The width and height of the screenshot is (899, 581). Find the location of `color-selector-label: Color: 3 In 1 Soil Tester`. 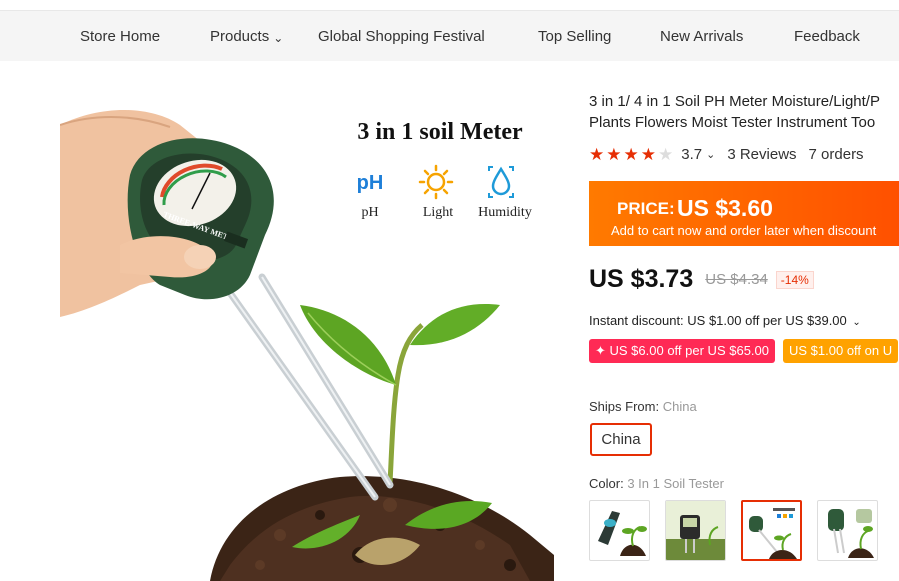

color-selector-label: Color: 3 In 1 Soil Tester is located at coordinates (656, 483).